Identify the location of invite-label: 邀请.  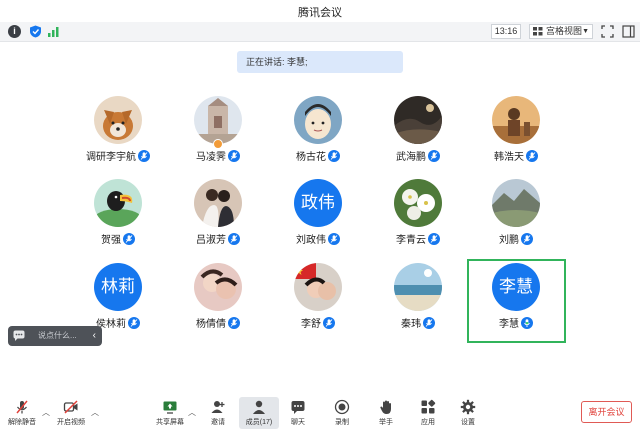
(218, 422).